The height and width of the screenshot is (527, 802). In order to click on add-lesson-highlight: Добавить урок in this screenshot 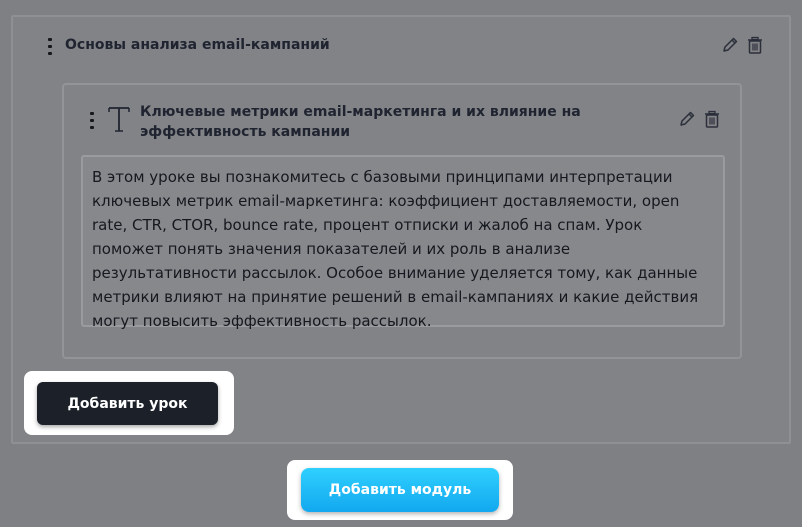, I will do `click(129, 403)`.